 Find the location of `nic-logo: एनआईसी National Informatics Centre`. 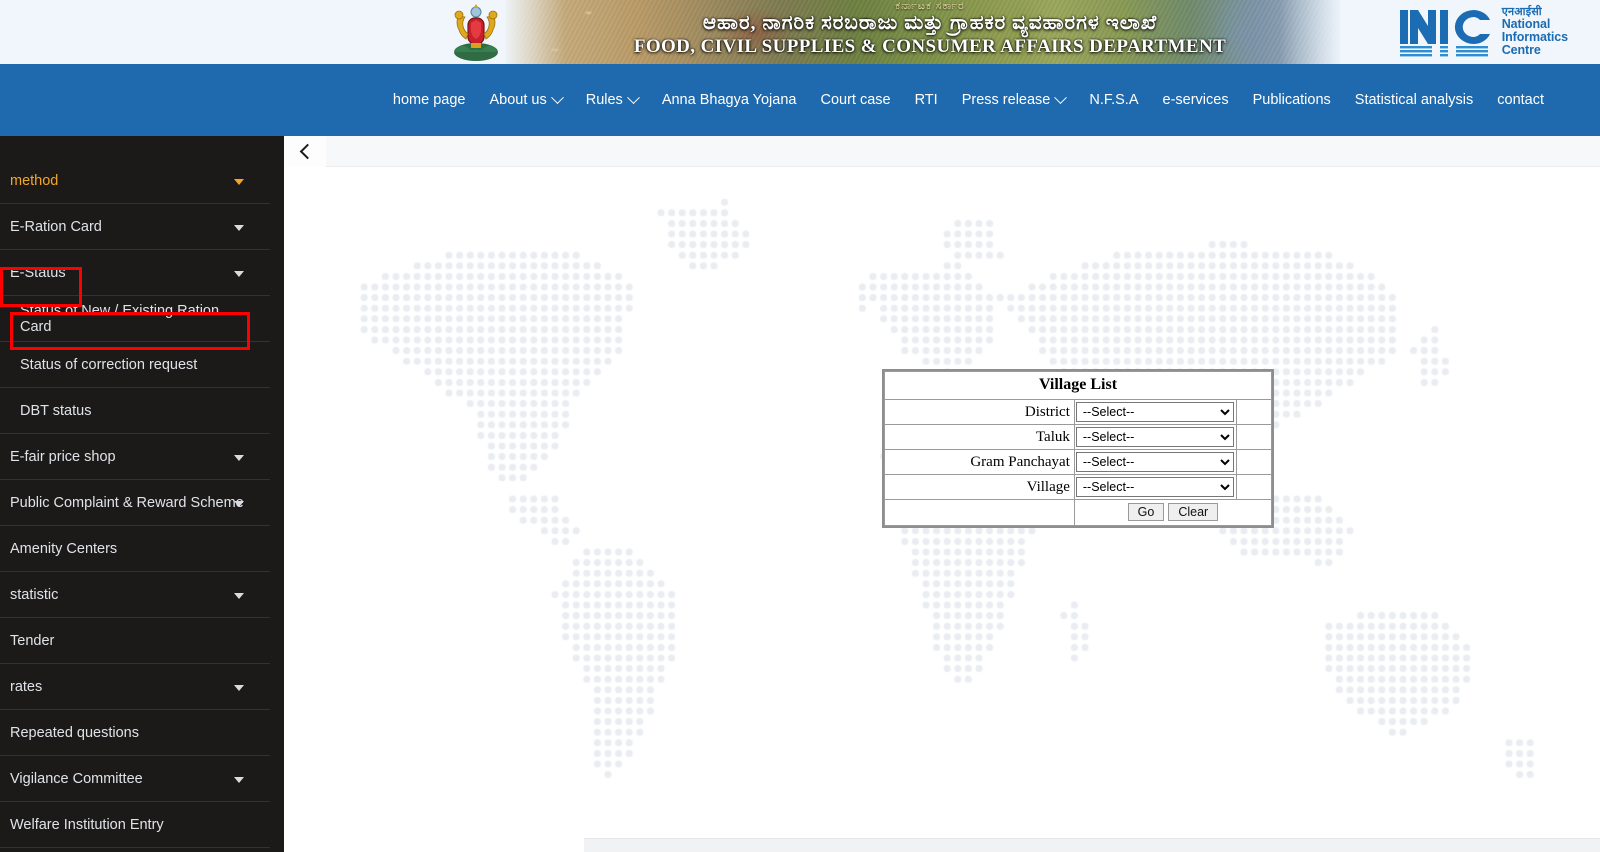

nic-logo: एनआईसी National Informatics Centre is located at coordinates (1483, 32).